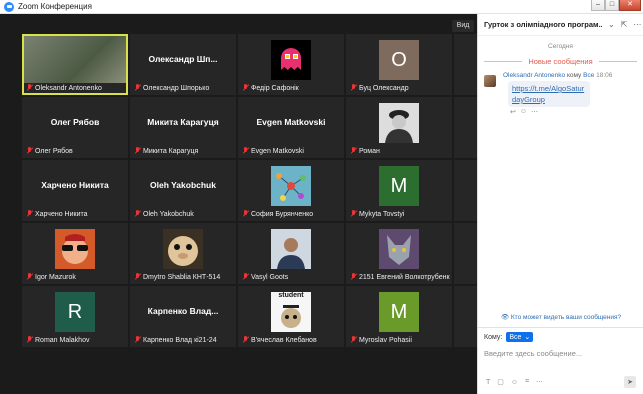 The height and width of the screenshot is (394, 643). I want to click on participant-name-label: Карпенко Влад кі21-24, so click(184, 340).